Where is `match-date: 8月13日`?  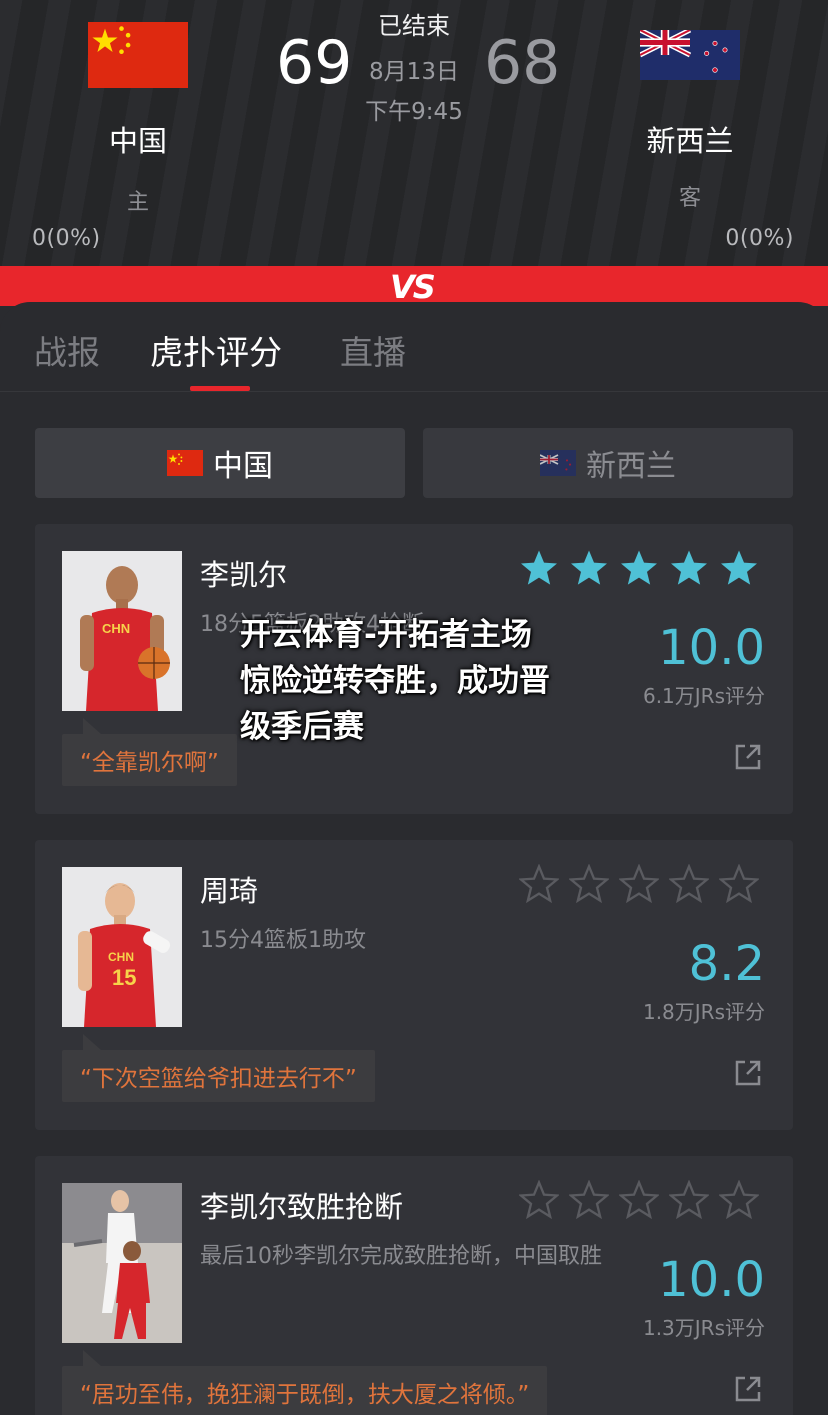 match-date: 8月13日 is located at coordinates (414, 72).